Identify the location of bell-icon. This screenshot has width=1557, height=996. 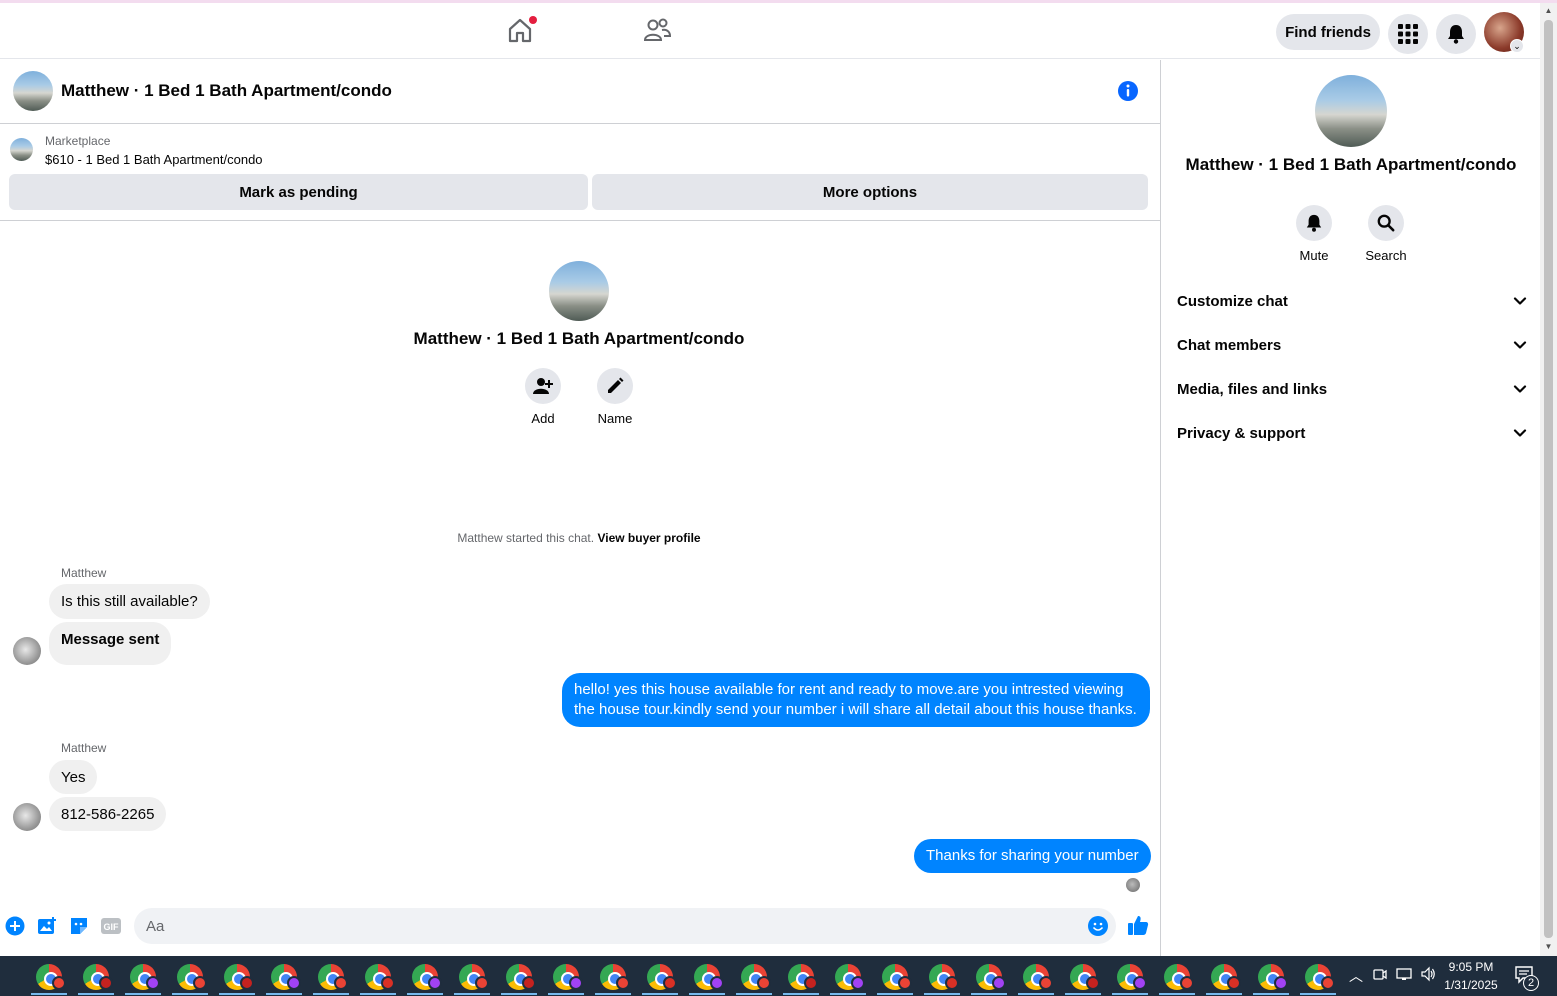
(1456, 34).